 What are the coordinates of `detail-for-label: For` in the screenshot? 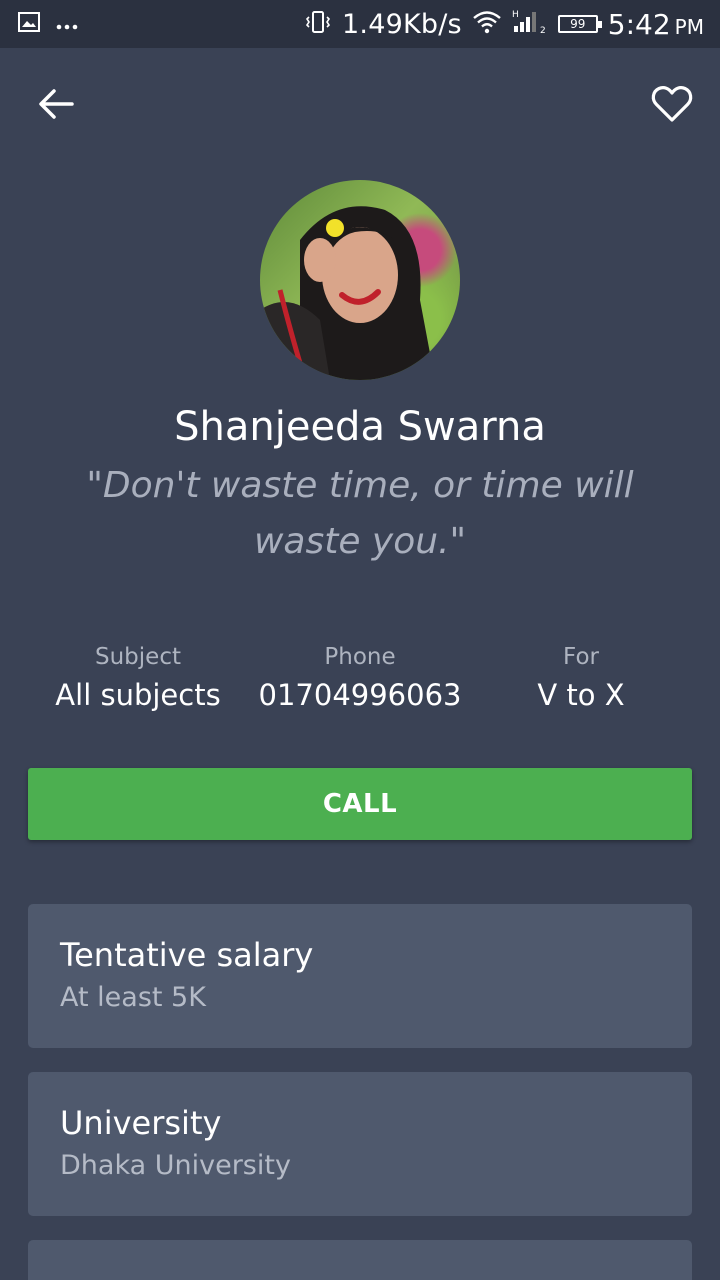 It's located at (581, 657).